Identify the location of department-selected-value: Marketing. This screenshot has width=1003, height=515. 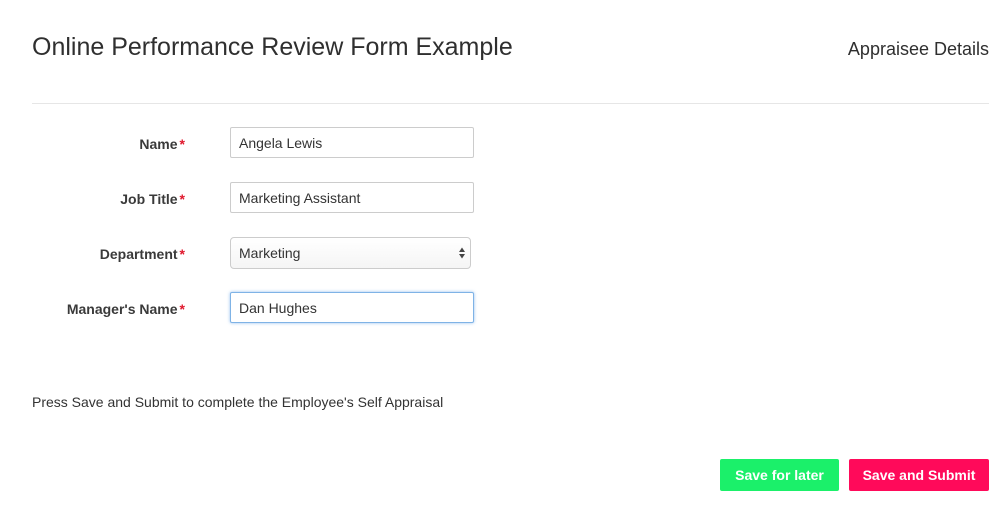
(270, 253).